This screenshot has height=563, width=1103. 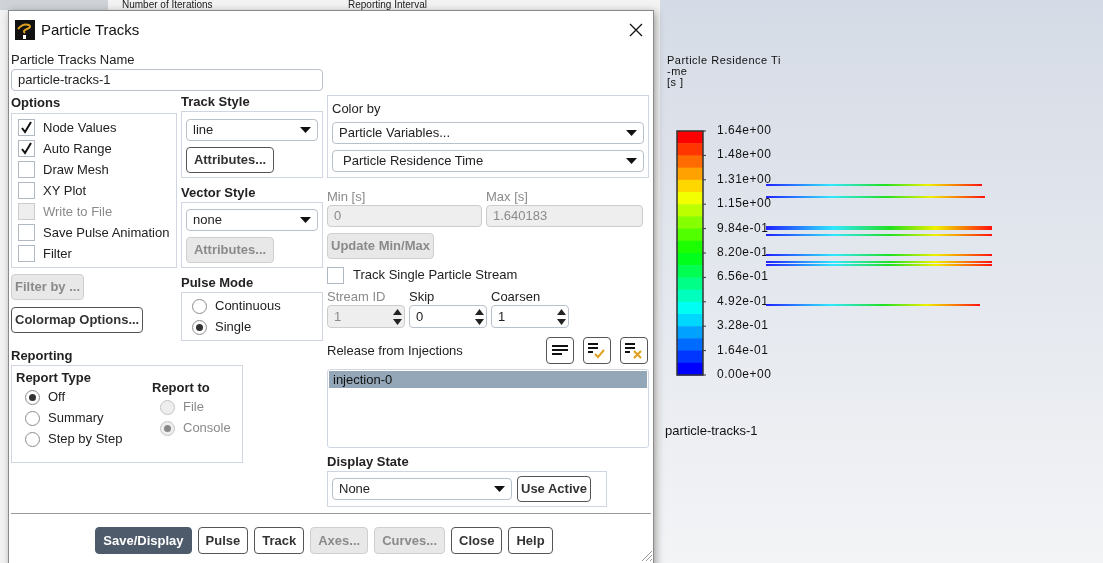 I want to click on checkbox-label: Node Values, so click(x=80, y=127).